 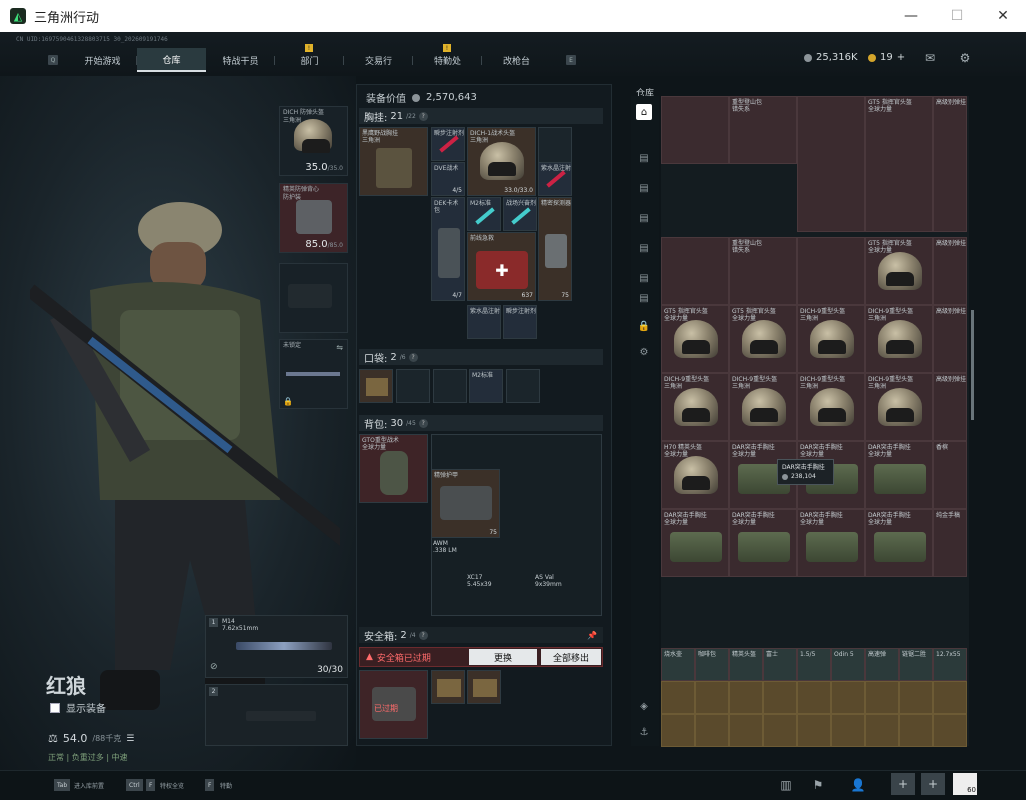 I want to click on add-squad-button-2: +, so click(x=933, y=784).